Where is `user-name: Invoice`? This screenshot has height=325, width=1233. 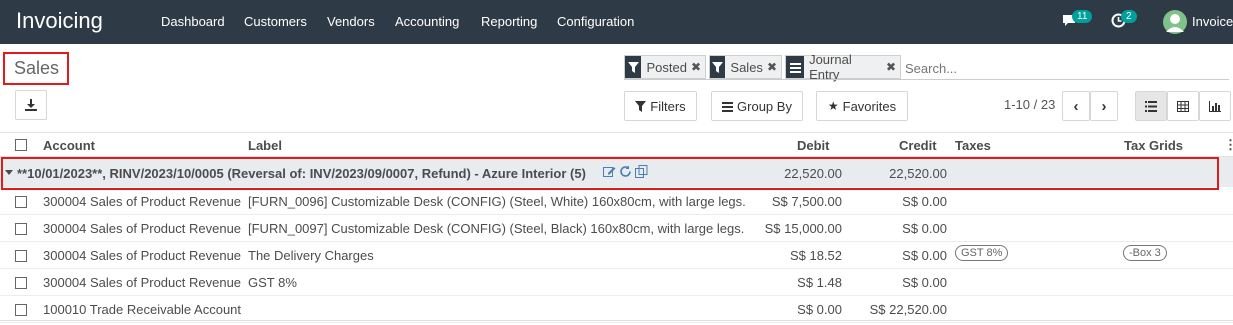
user-name: Invoice is located at coordinates (1212, 22).